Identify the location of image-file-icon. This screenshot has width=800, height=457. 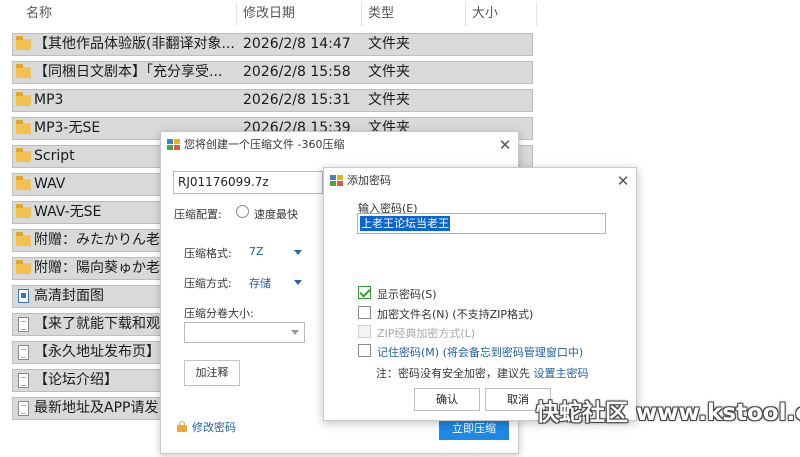
(23, 296).